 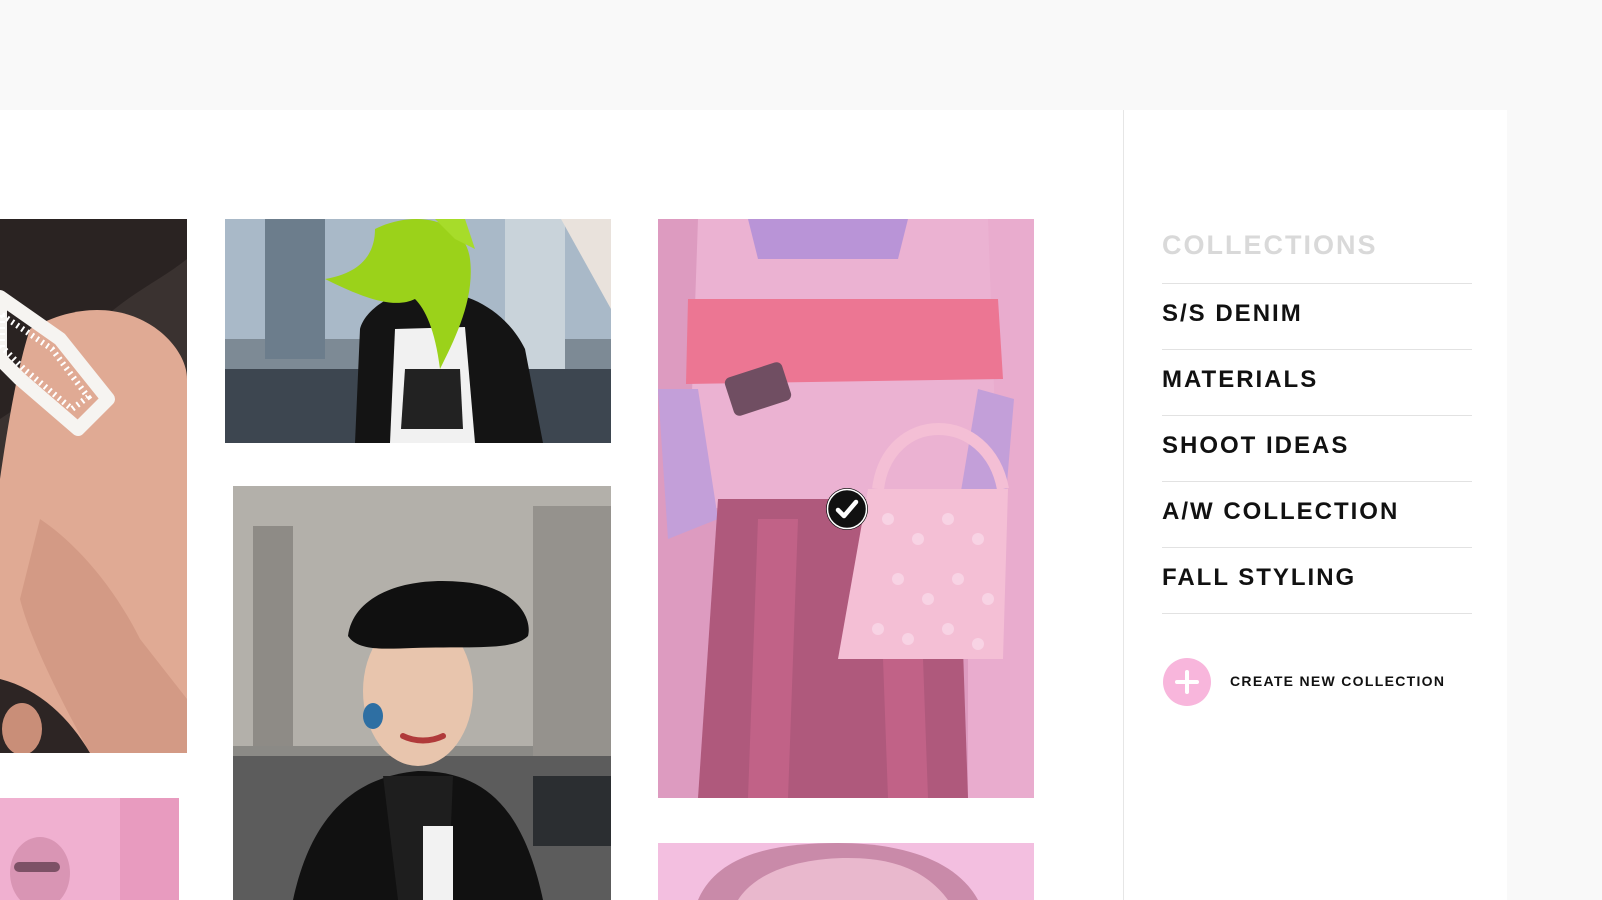 I want to click on checkmark-glyph, so click(x=847, y=509).